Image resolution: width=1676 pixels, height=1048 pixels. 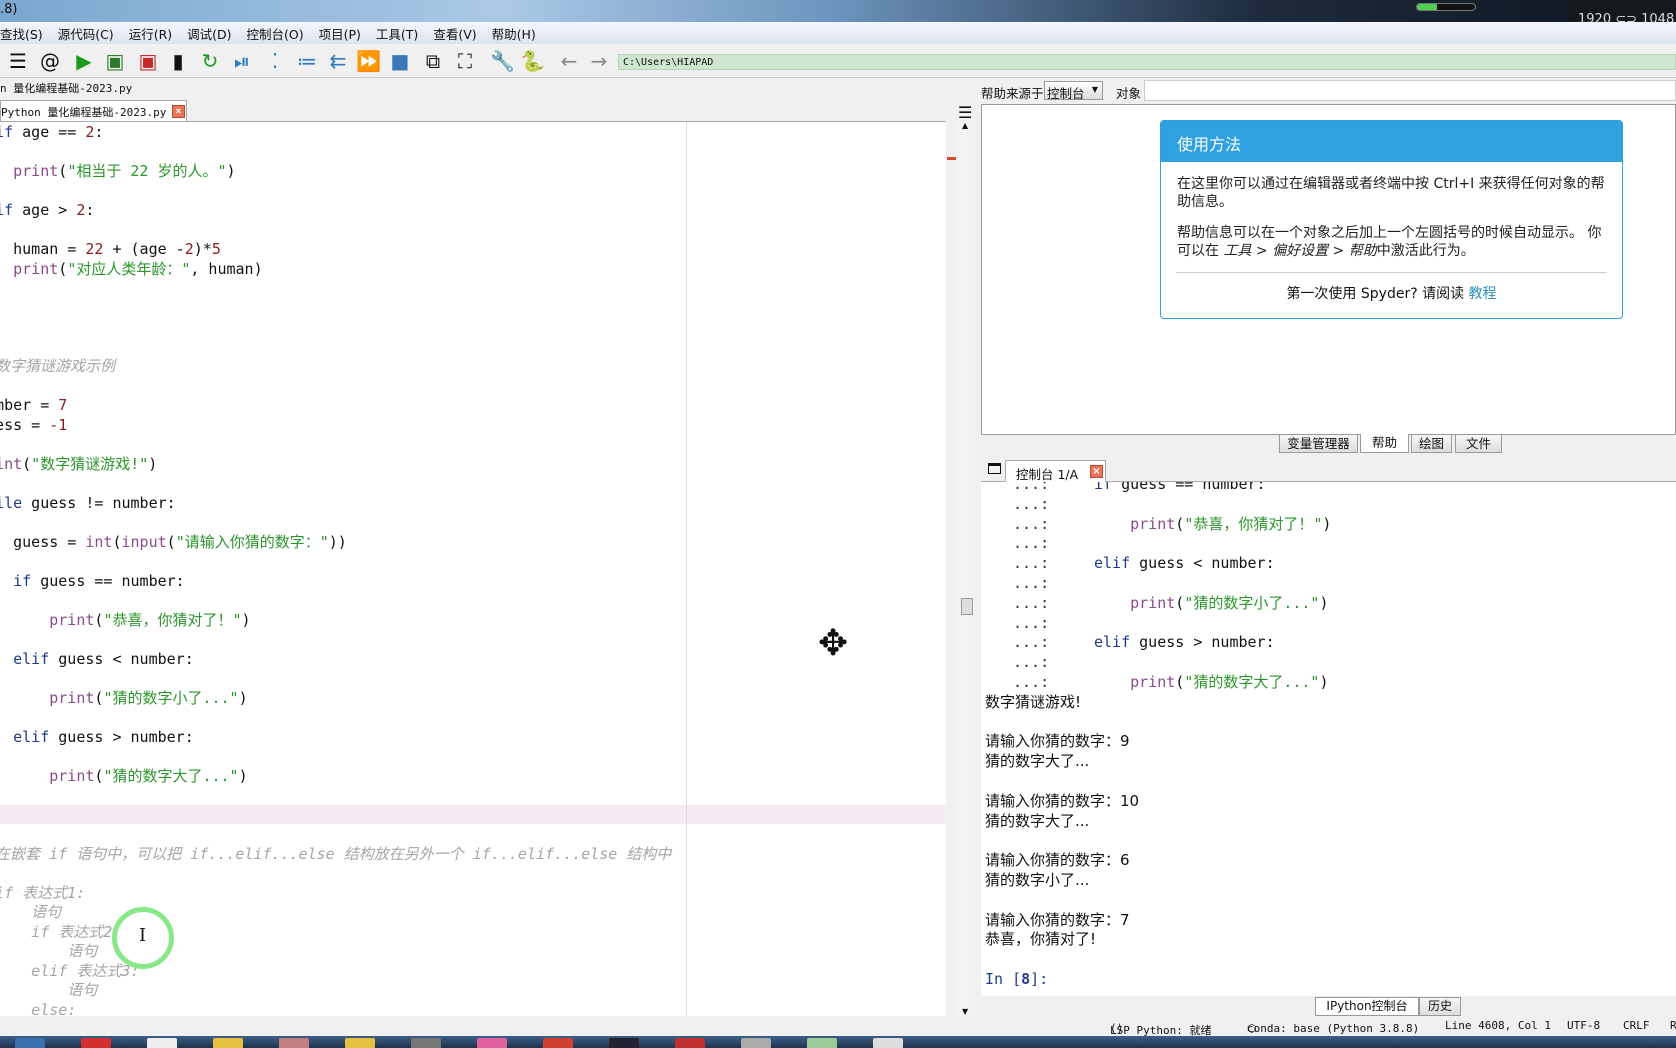 I want to click on editor-scrollbar: ▲ ▼, so click(x=966, y=568).